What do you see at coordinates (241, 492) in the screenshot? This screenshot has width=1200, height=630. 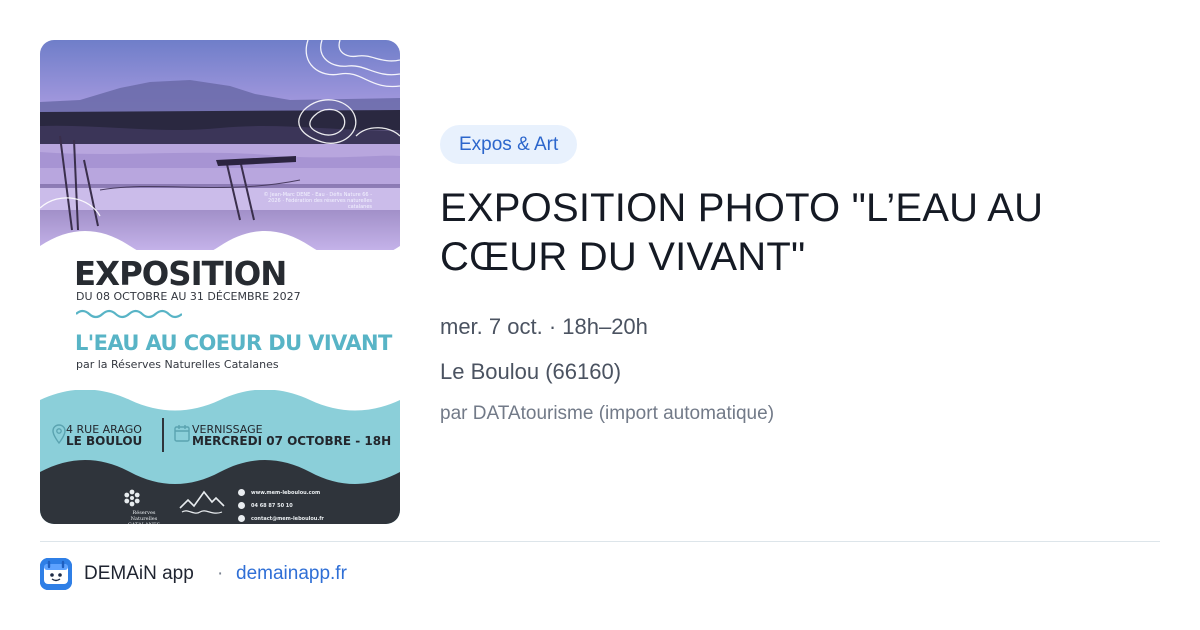 I see `globe-icon` at bounding box center [241, 492].